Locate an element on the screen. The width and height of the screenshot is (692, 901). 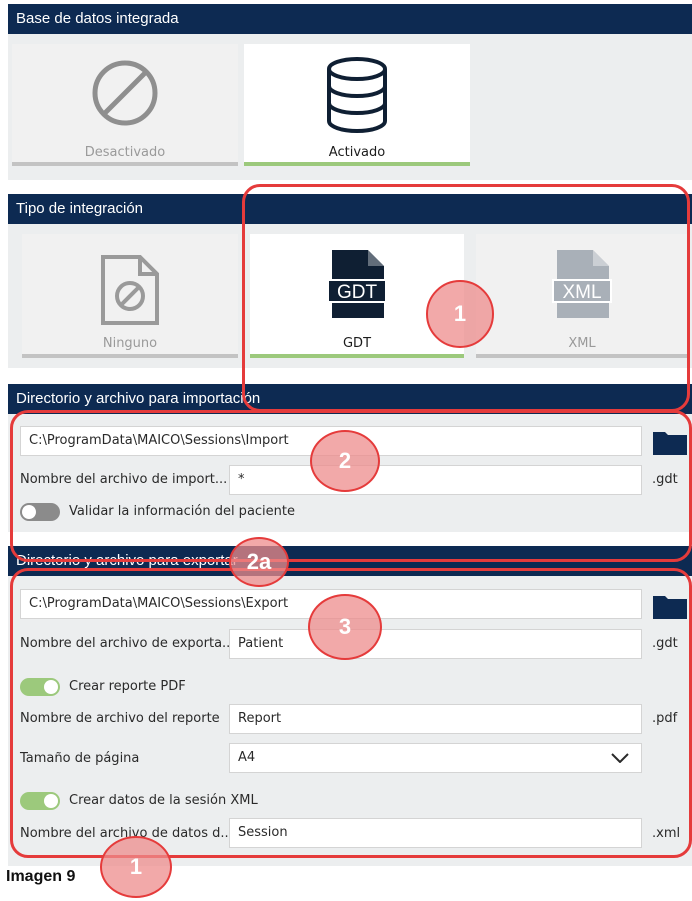
callout-bubble: 2 is located at coordinates (345, 461).